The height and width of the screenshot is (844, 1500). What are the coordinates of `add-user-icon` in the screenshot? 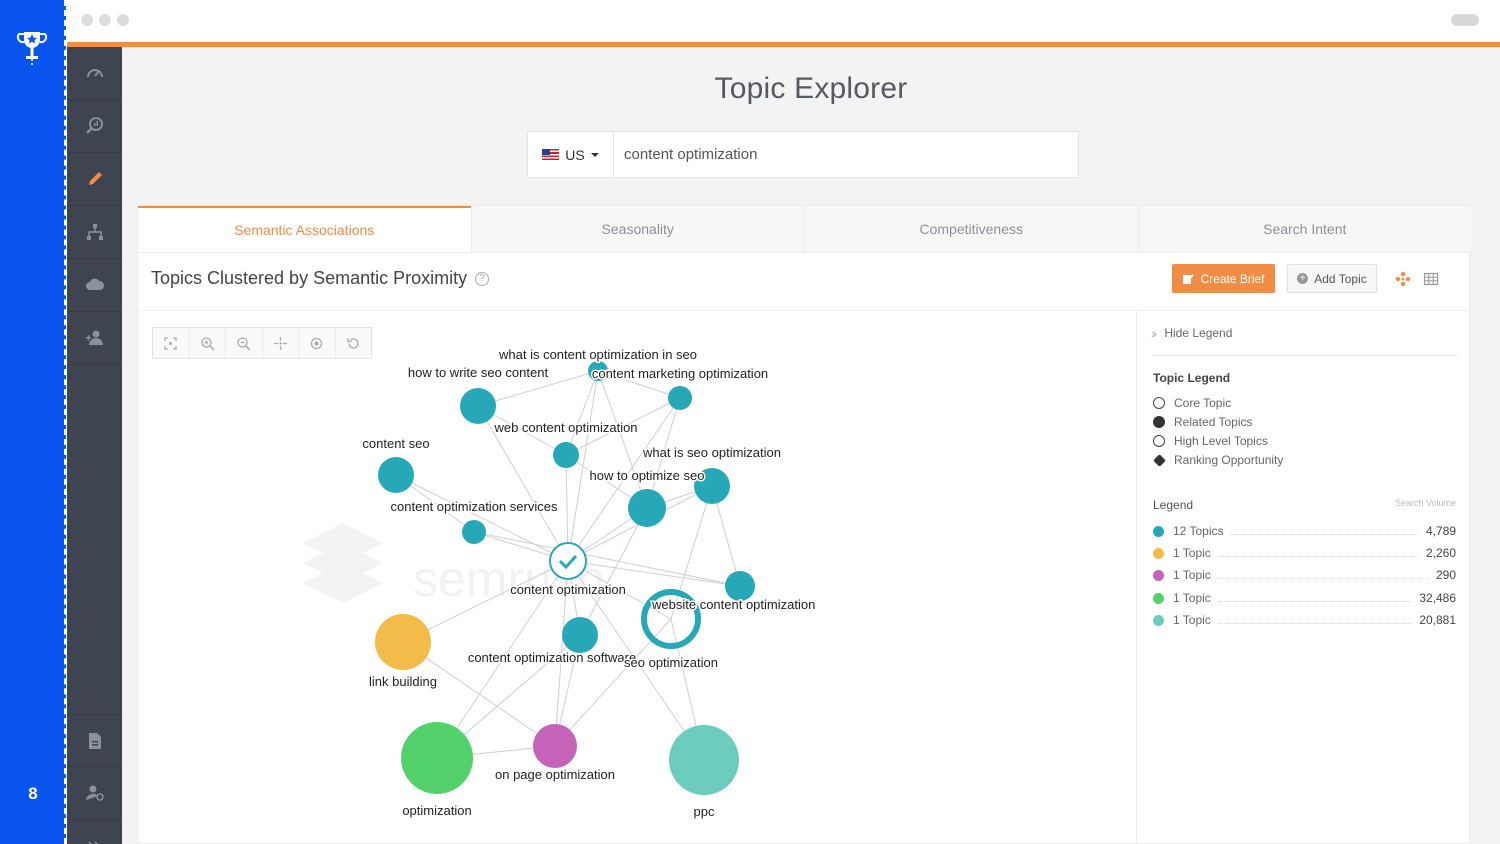 It's located at (94, 337).